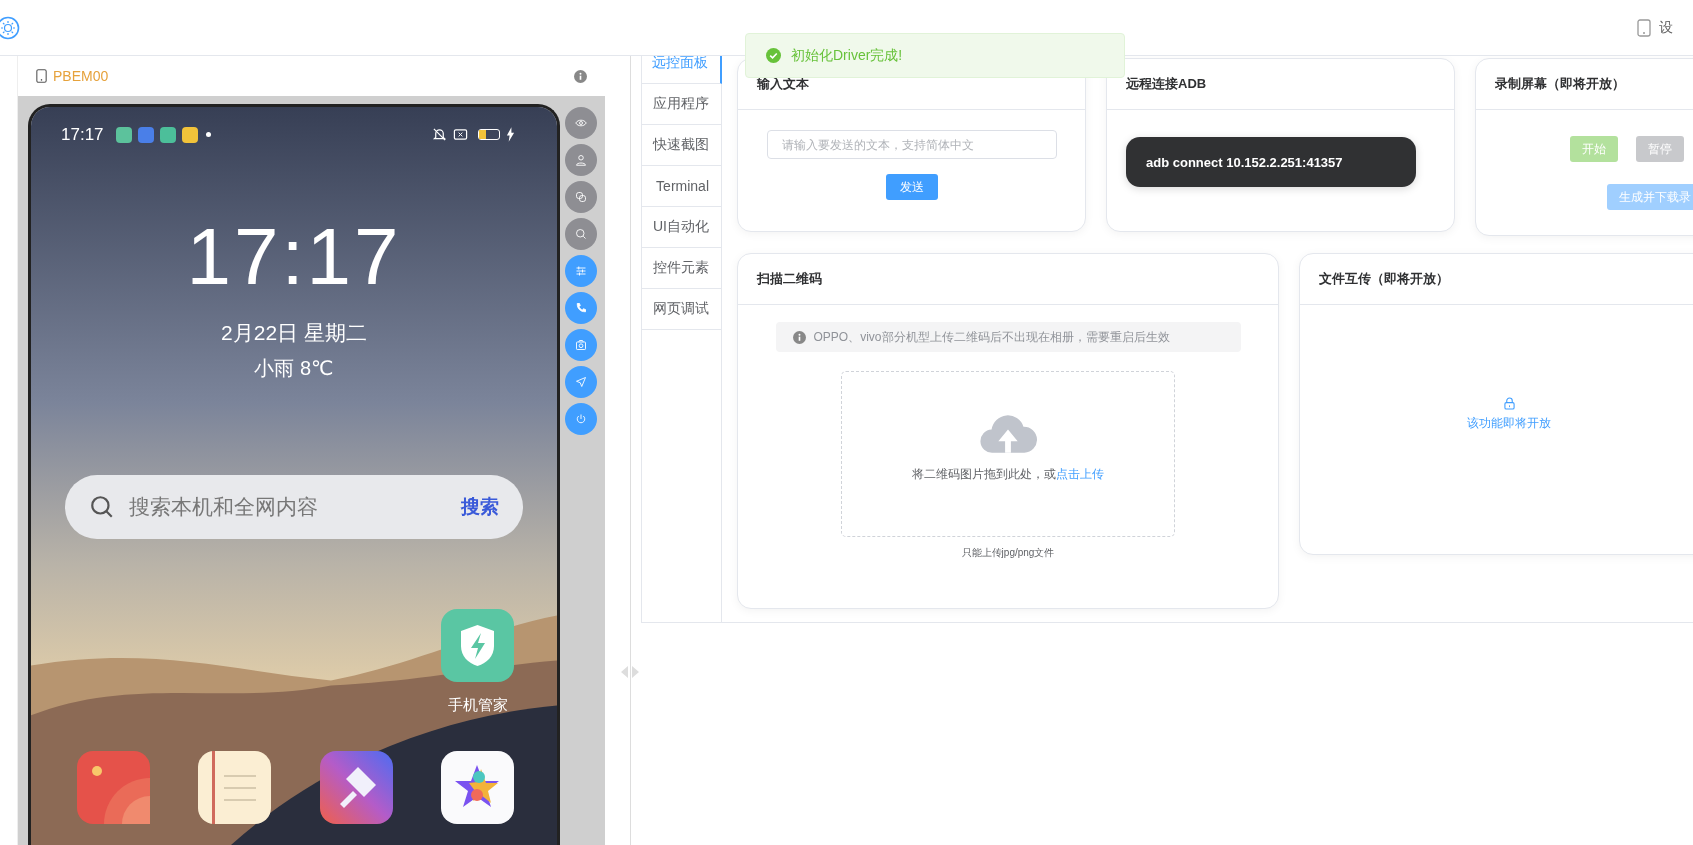 This screenshot has width=1693, height=845. What do you see at coordinates (1280, 84) in the screenshot?
I see `card-title: 远程连接ADB` at bounding box center [1280, 84].